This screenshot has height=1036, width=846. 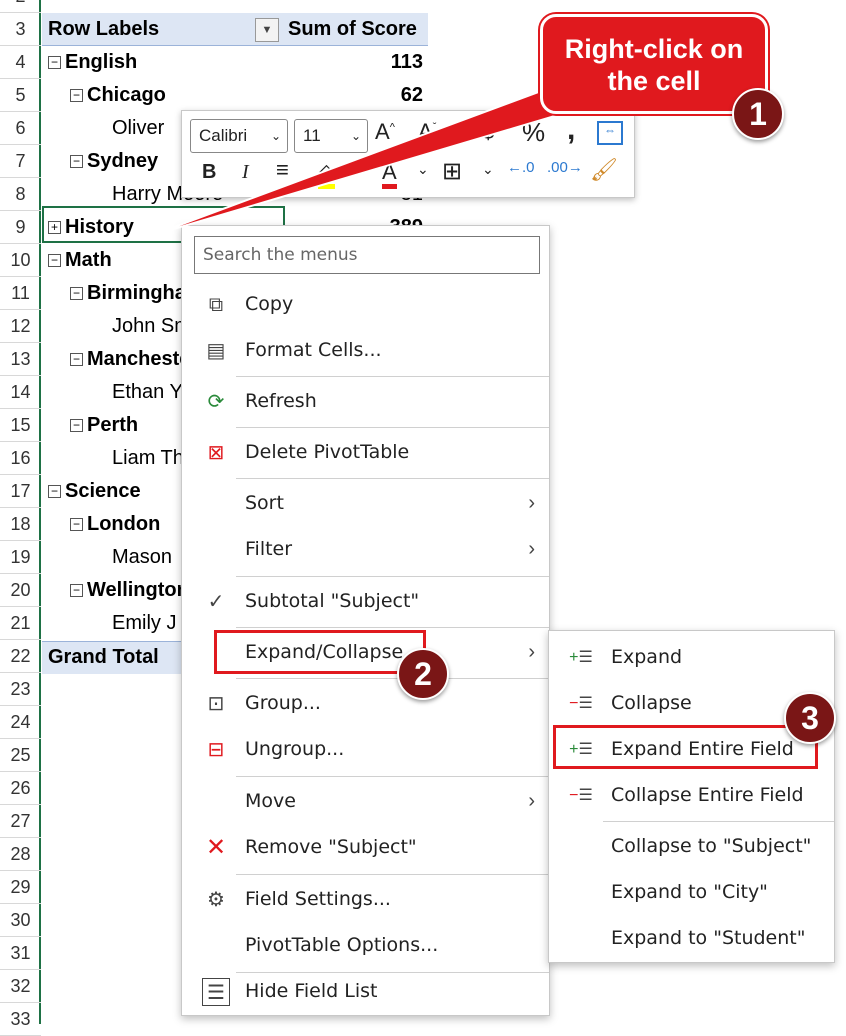 What do you see at coordinates (320, 652) in the screenshot?
I see `highlight-expand-collapse` at bounding box center [320, 652].